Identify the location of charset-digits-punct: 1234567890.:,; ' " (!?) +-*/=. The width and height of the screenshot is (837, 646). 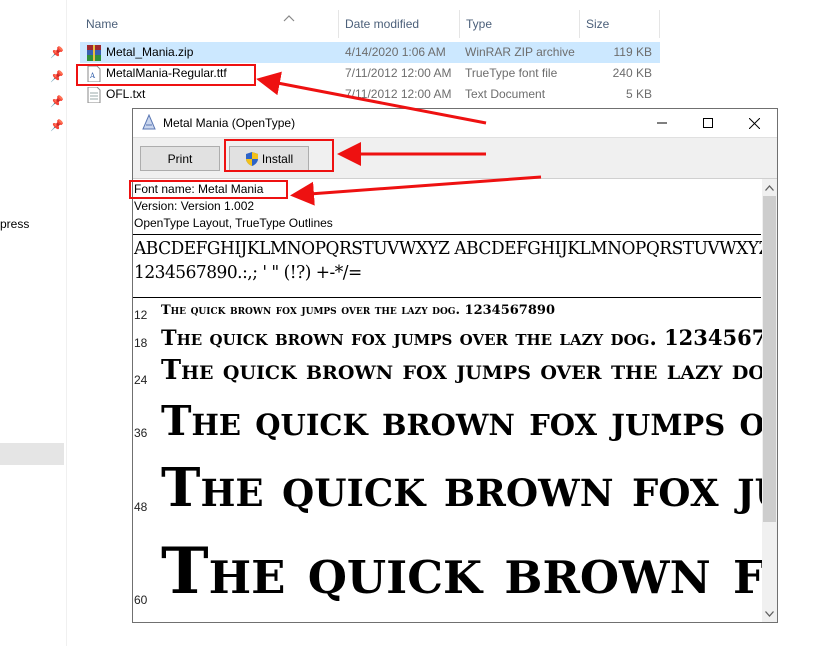
(248, 273).